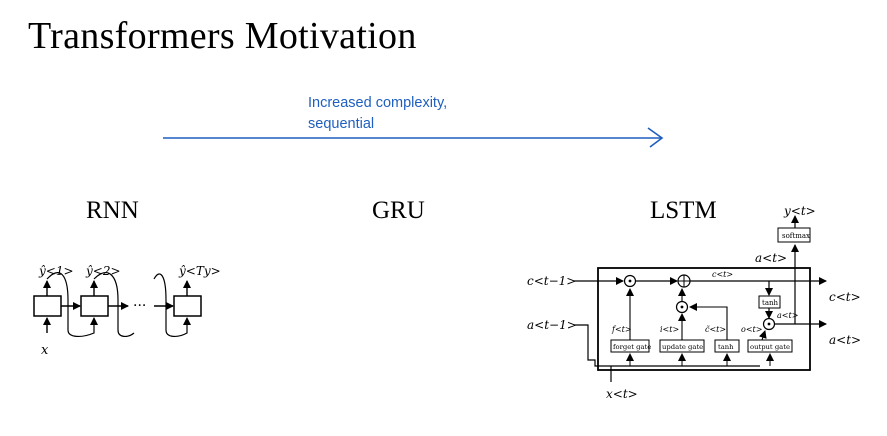 The height and width of the screenshot is (436, 887). What do you see at coordinates (621, 329) in the screenshot?
I see `gate-f-label: f<t>` at bounding box center [621, 329].